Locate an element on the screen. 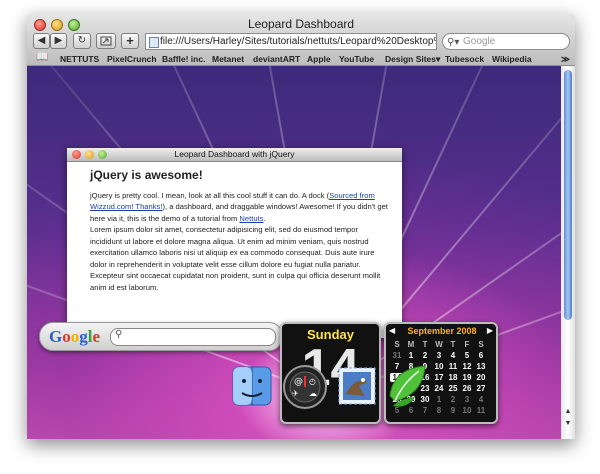 Image resolution: width=600 pixels, height=474 pixels. mail-dock-icon is located at coordinates (357, 386).